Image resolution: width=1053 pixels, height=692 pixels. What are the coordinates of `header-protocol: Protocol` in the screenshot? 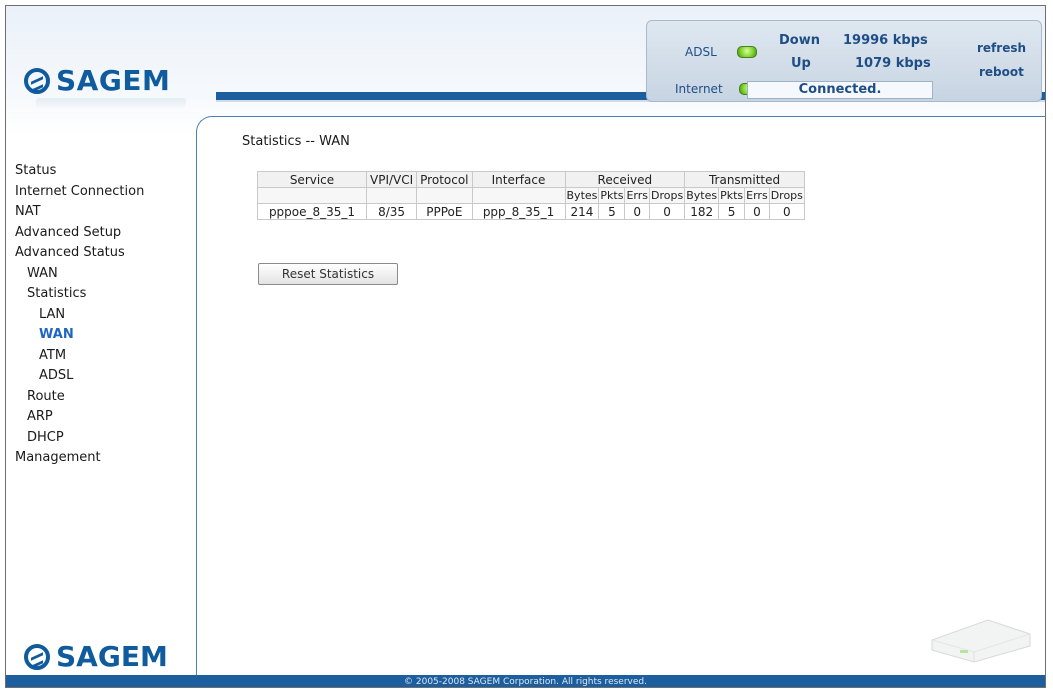 It's located at (444, 179).